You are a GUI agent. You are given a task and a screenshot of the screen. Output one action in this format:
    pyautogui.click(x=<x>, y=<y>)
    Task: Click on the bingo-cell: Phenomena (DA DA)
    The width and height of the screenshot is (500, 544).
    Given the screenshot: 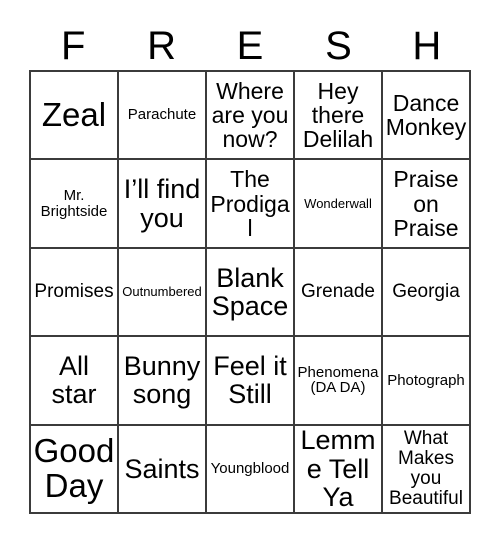 What is the action you would take?
    pyautogui.click(x=339, y=381)
    